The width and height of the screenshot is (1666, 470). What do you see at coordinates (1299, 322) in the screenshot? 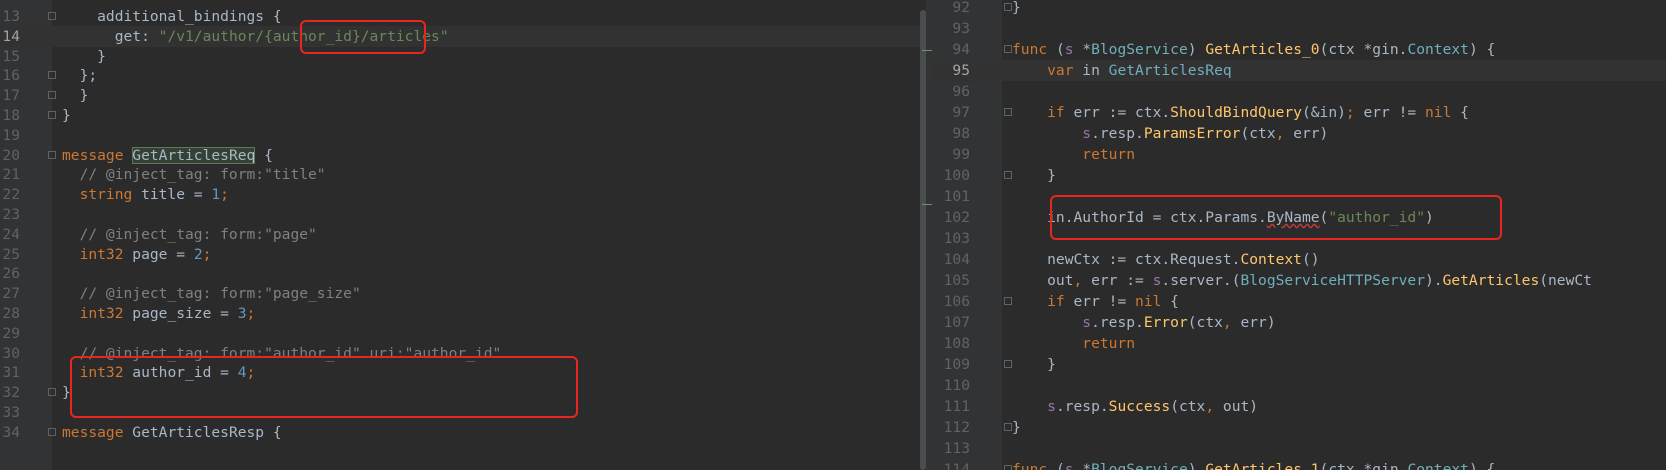
I see `code-line: 107 s.resp.Error(ctx, err)` at bounding box center [1299, 322].